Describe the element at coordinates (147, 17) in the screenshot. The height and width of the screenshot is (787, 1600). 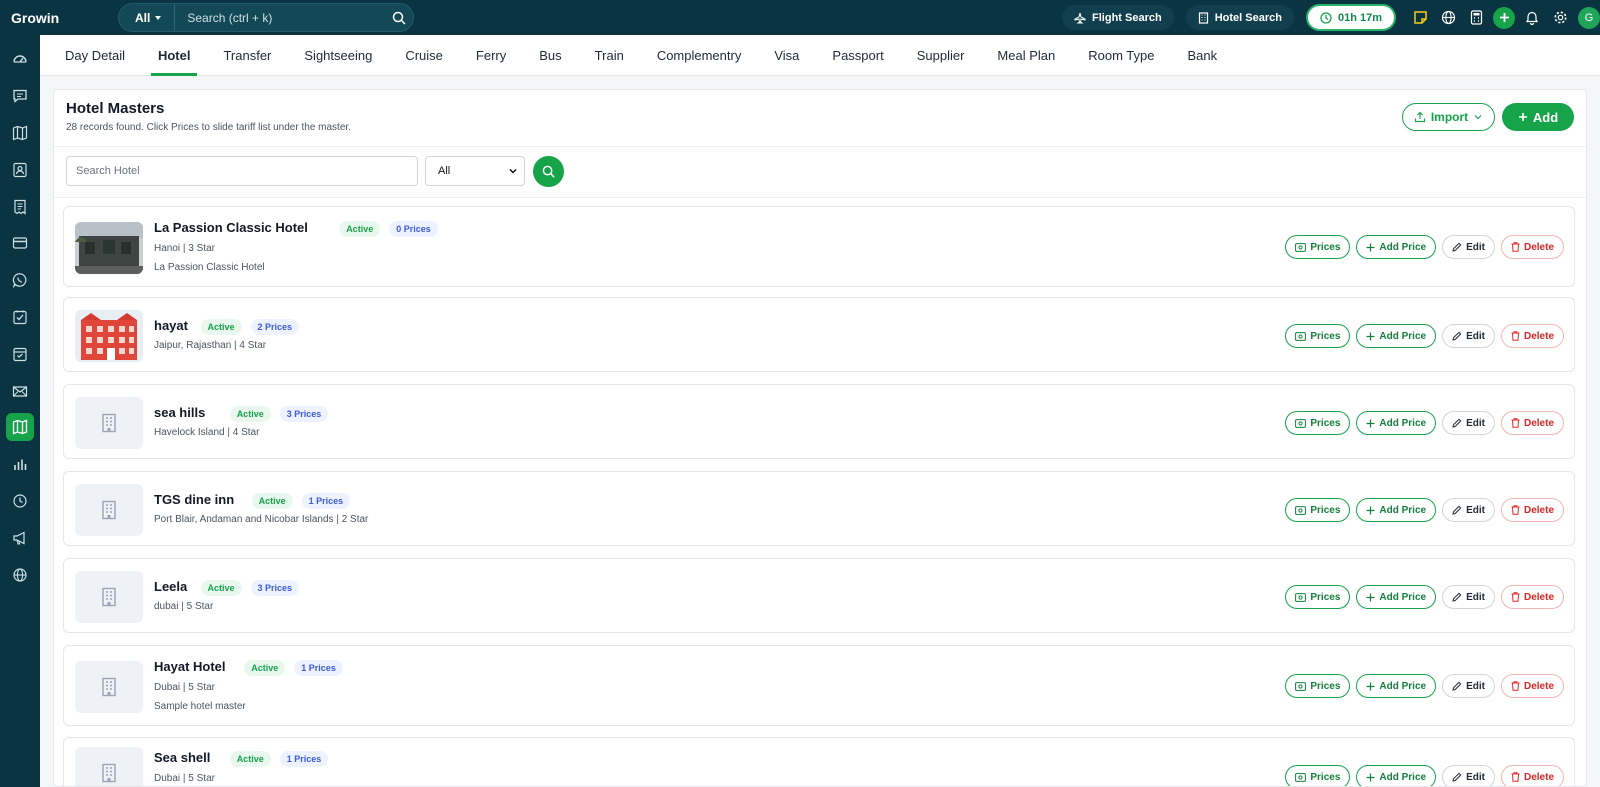
I see `search-scope-dropdown: All` at that location.